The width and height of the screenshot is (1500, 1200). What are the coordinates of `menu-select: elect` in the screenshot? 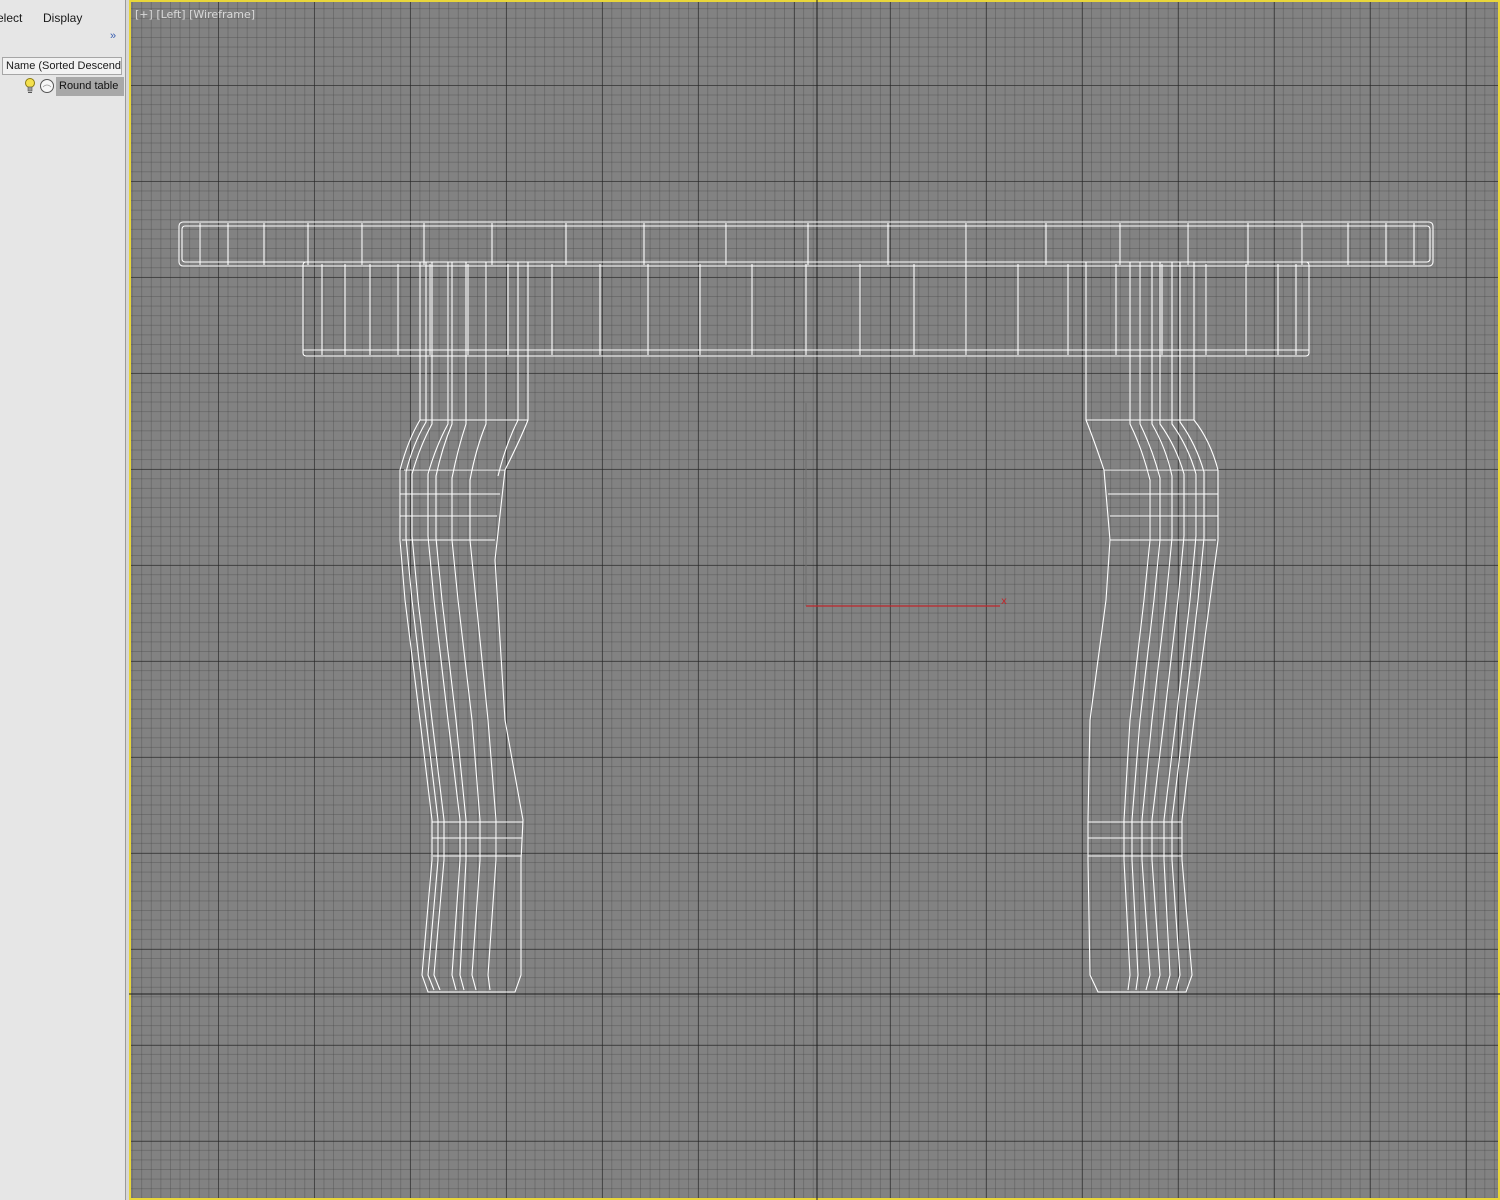 It's located at (11, 18).